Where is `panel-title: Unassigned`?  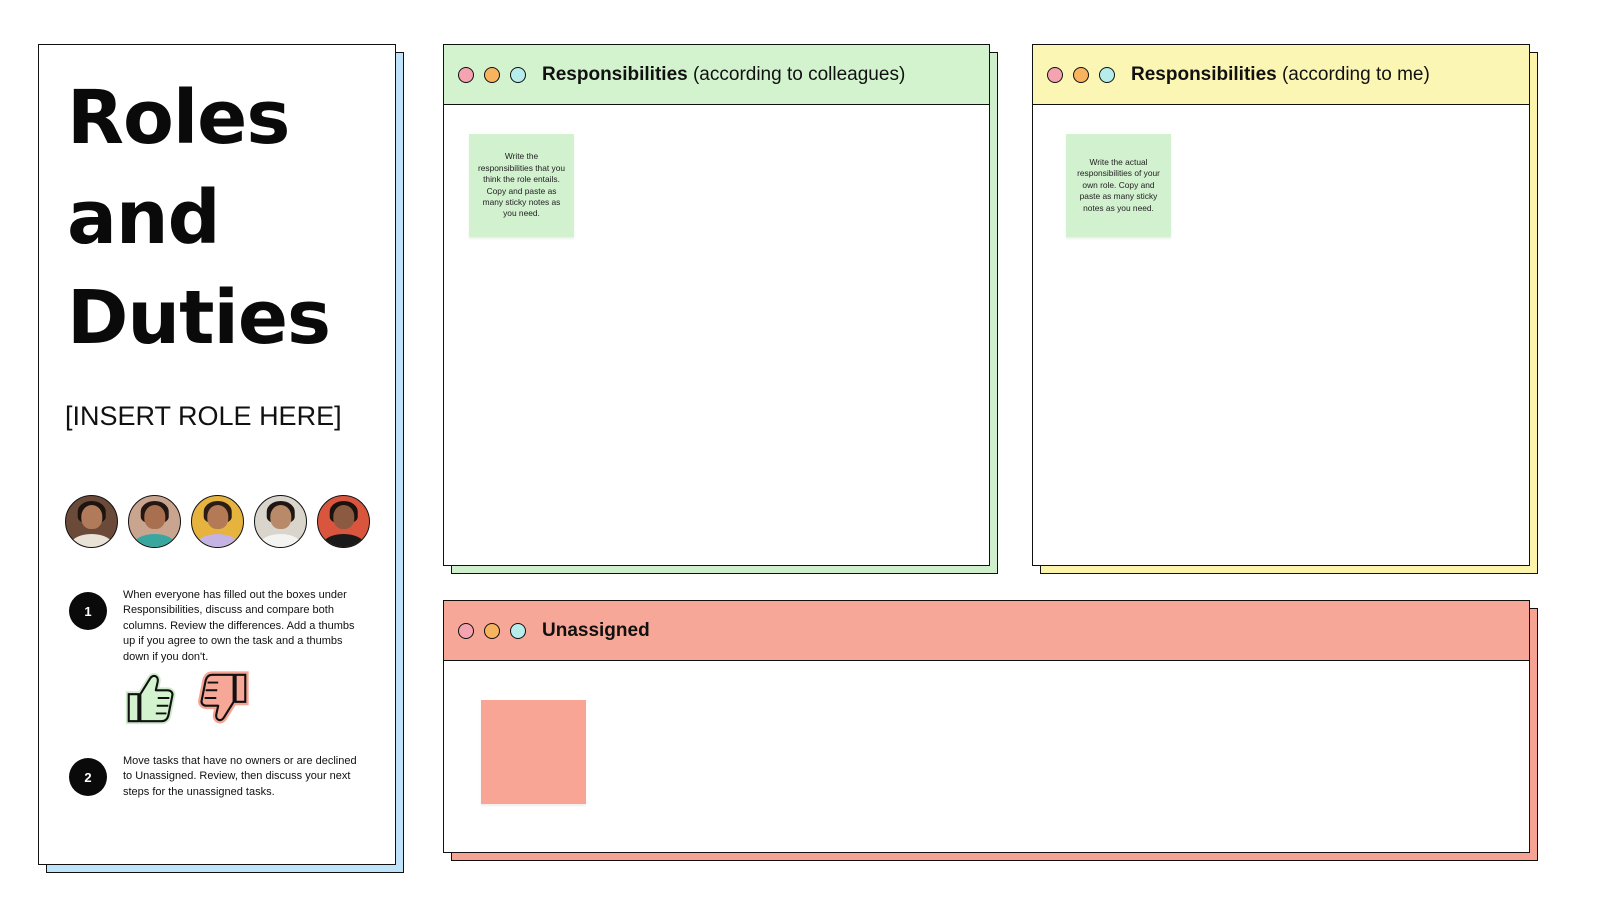
panel-title: Unassigned is located at coordinates (596, 631).